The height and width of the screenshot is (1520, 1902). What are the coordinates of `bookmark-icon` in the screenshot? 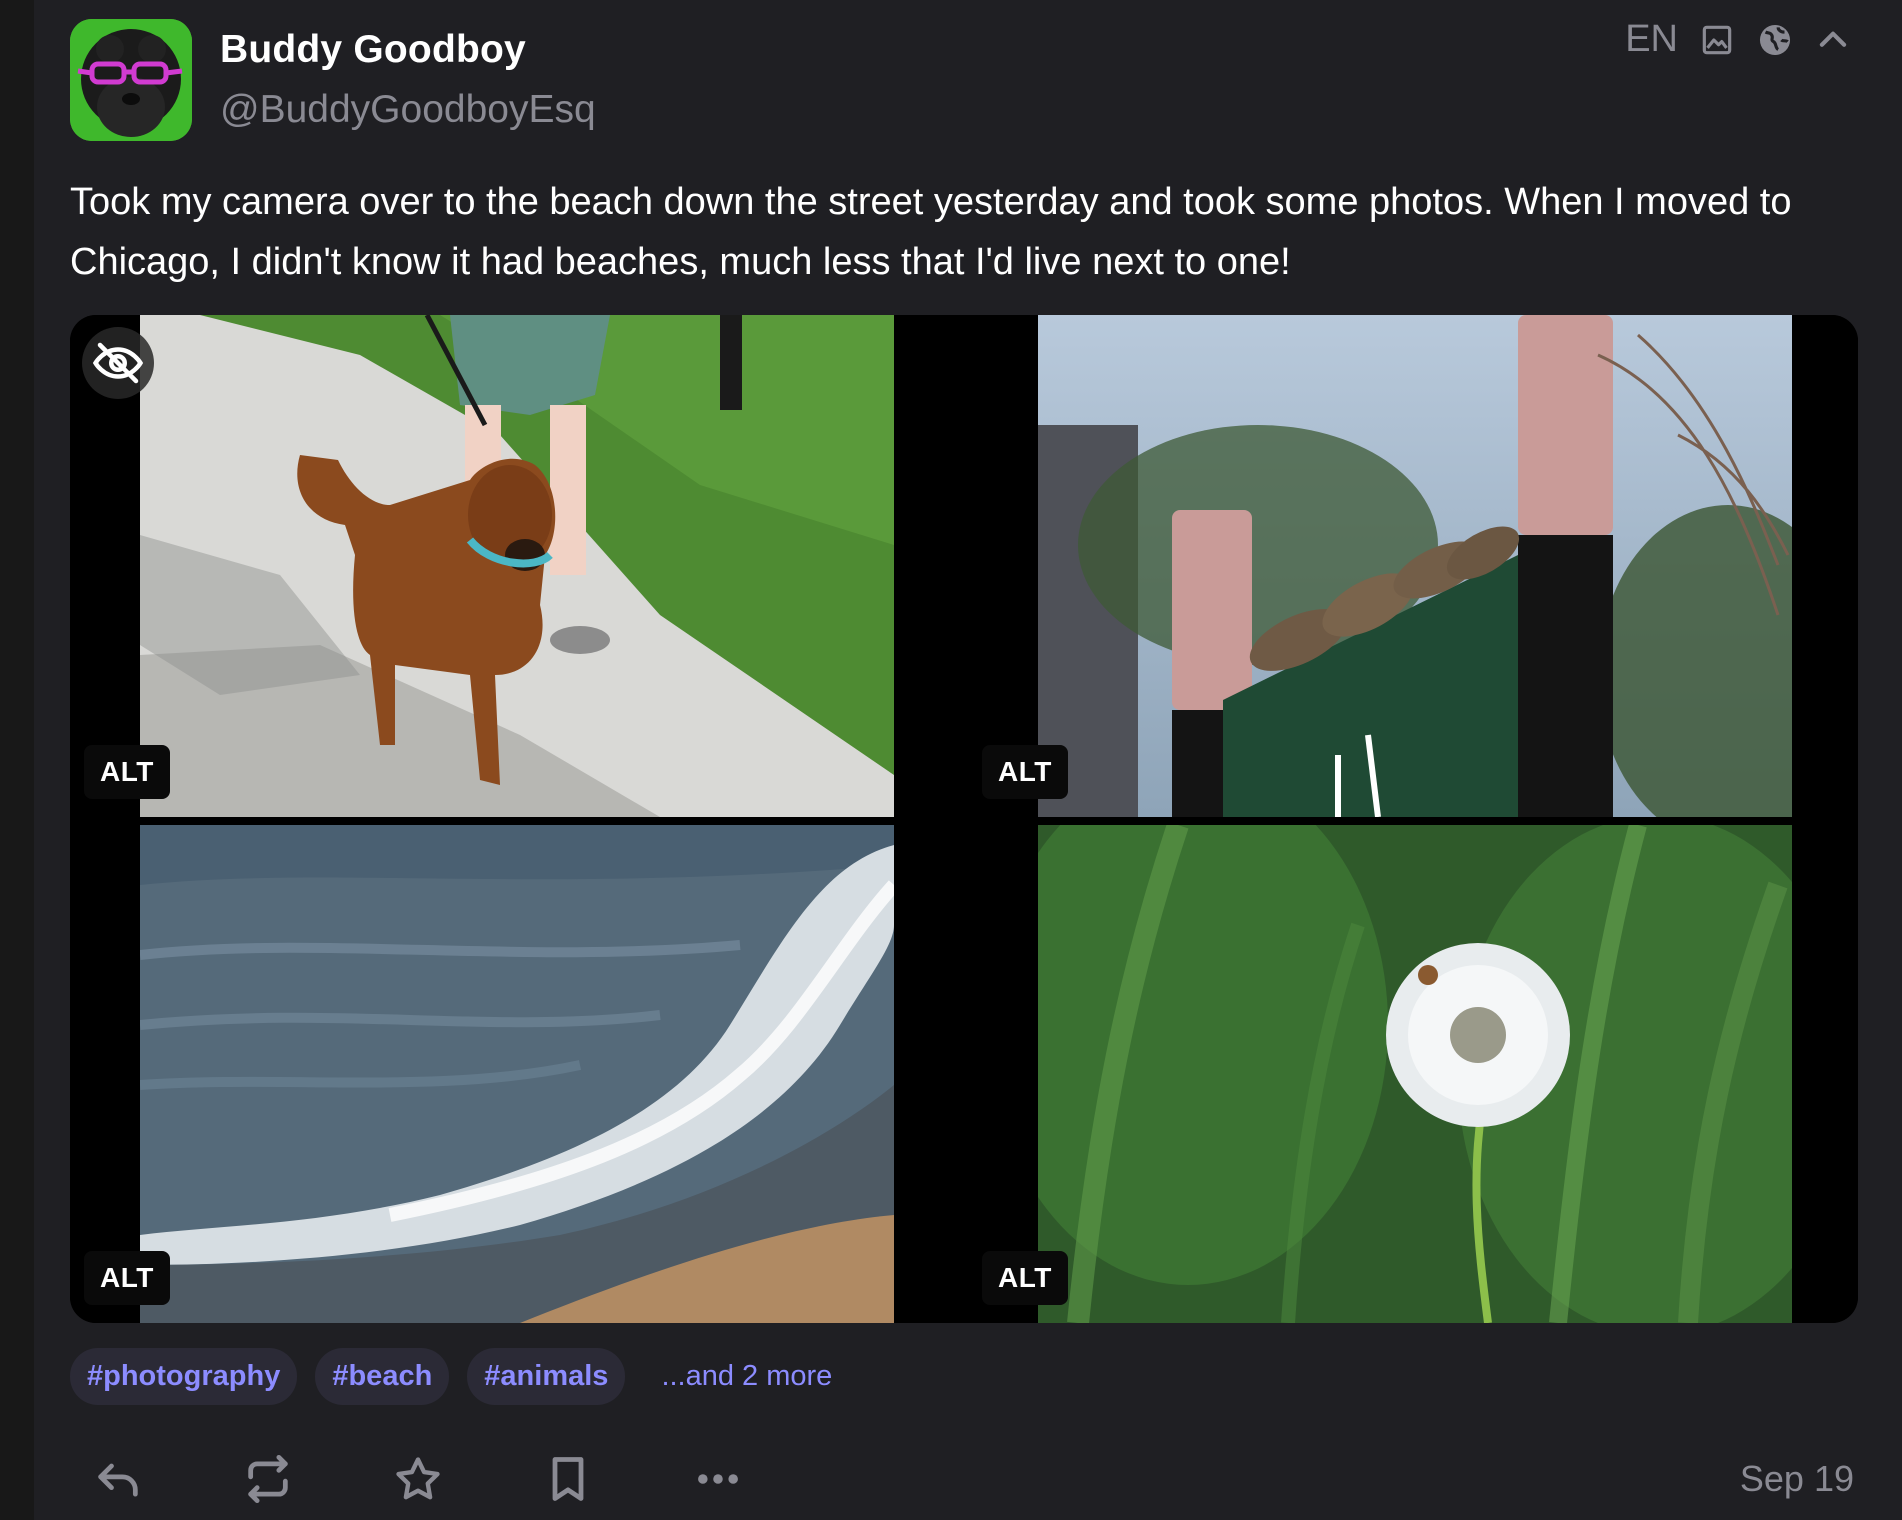 It's located at (568, 1479).